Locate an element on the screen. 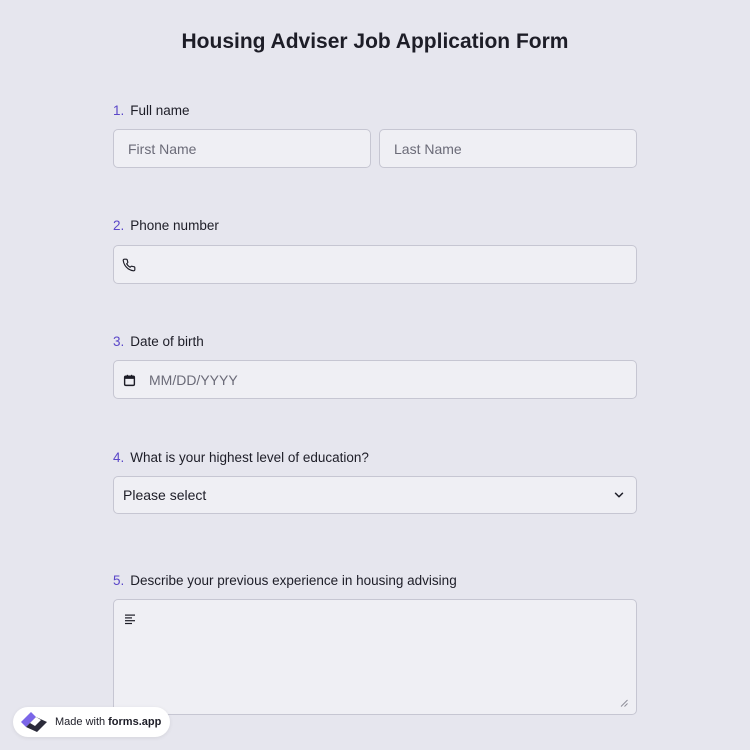 The height and width of the screenshot is (750, 750). phone-icon is located at coordinates (129, 265).